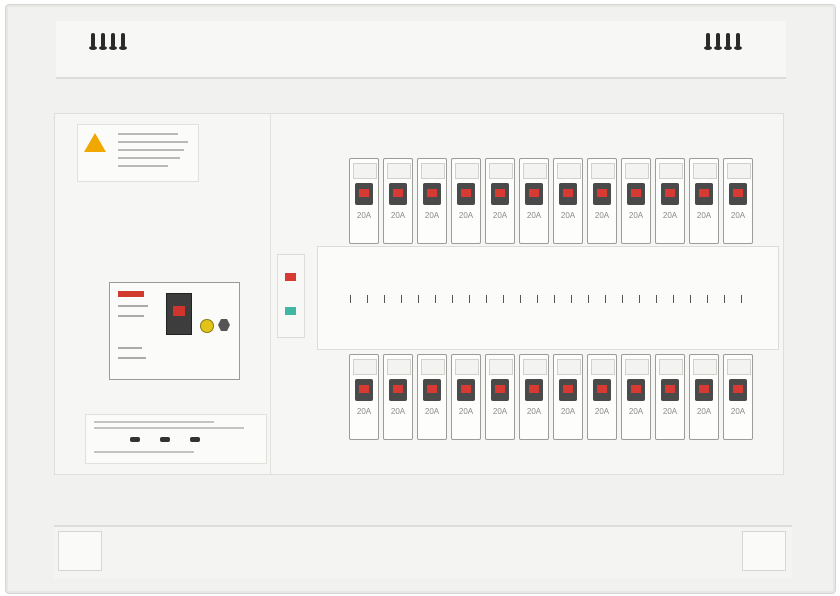 Image resolution: width=840 pixels, height=596 pixels. Describe the element at coordinates (224, 325) in the screenshot. I see `reset-button-icon` at that location.